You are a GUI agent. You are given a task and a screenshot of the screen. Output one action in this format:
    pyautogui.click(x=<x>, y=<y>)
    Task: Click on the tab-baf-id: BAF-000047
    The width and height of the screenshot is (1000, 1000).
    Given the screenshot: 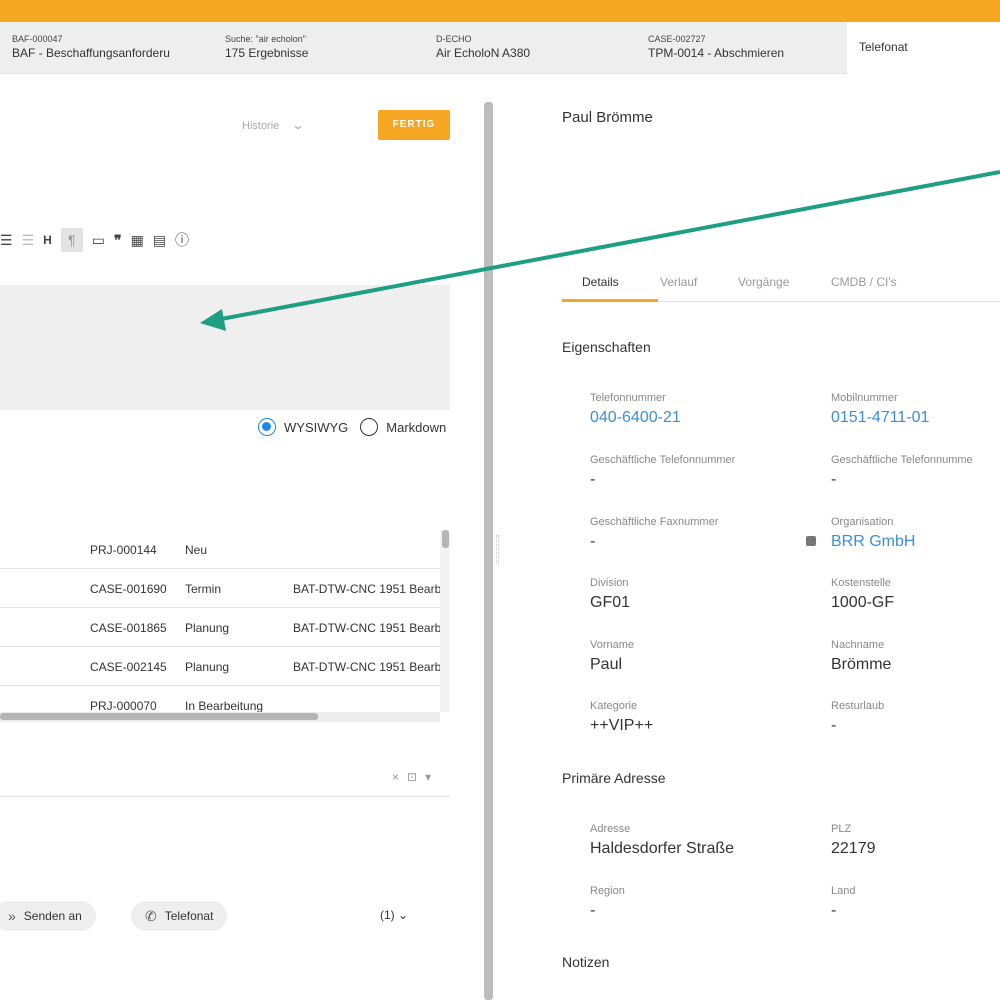 What is the action you would take?
    pyautogui.click(x=37, y=39)
    